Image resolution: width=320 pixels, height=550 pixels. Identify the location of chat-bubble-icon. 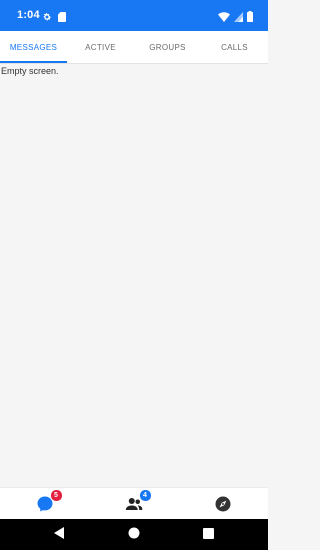
(45, 506).